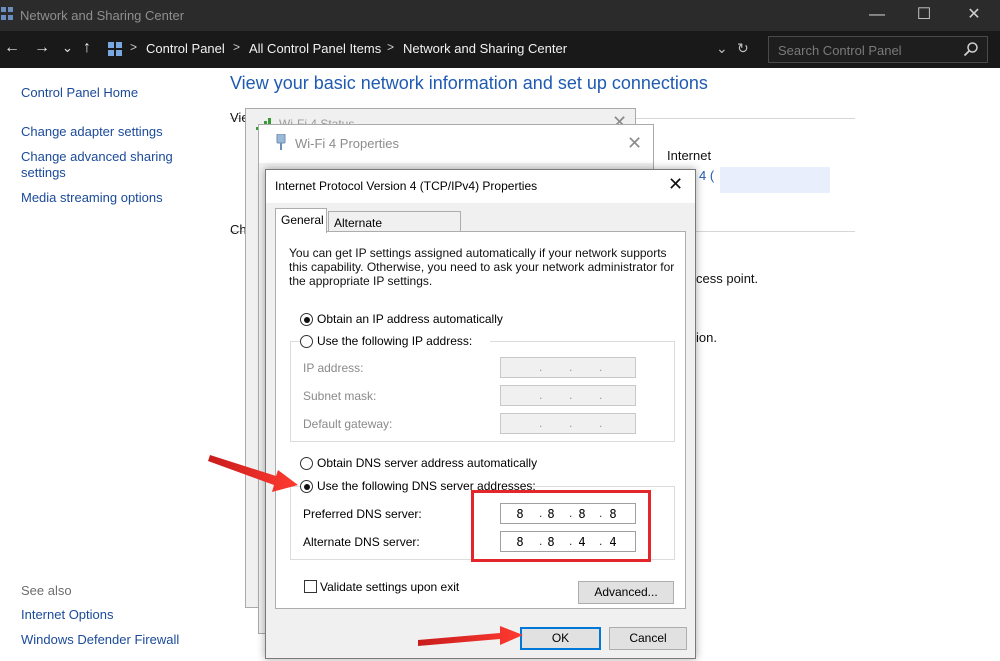 This screenshot has height=661, width=1000. Describe the element at coordinates (365, 550) in the screenshot. I see `annotation-arrows` at that location.